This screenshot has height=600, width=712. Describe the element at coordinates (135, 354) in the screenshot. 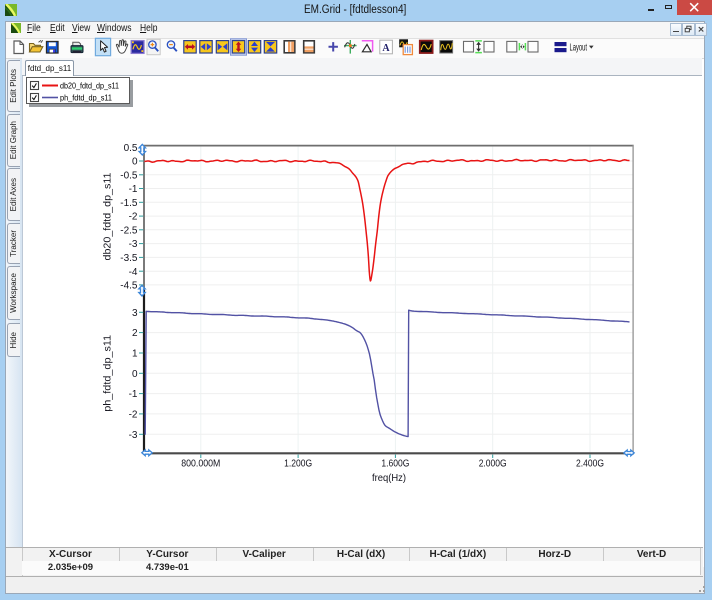

I see `svg-text: 1` at that location.